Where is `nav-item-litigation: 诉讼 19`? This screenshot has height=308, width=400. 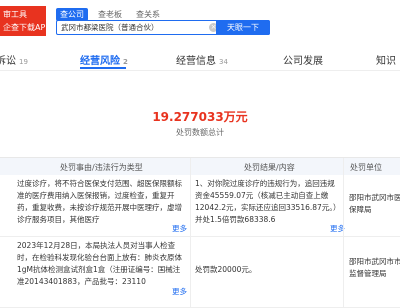
nav-item-litigation: 诉讼 19 is located at coordinates (14, 59).